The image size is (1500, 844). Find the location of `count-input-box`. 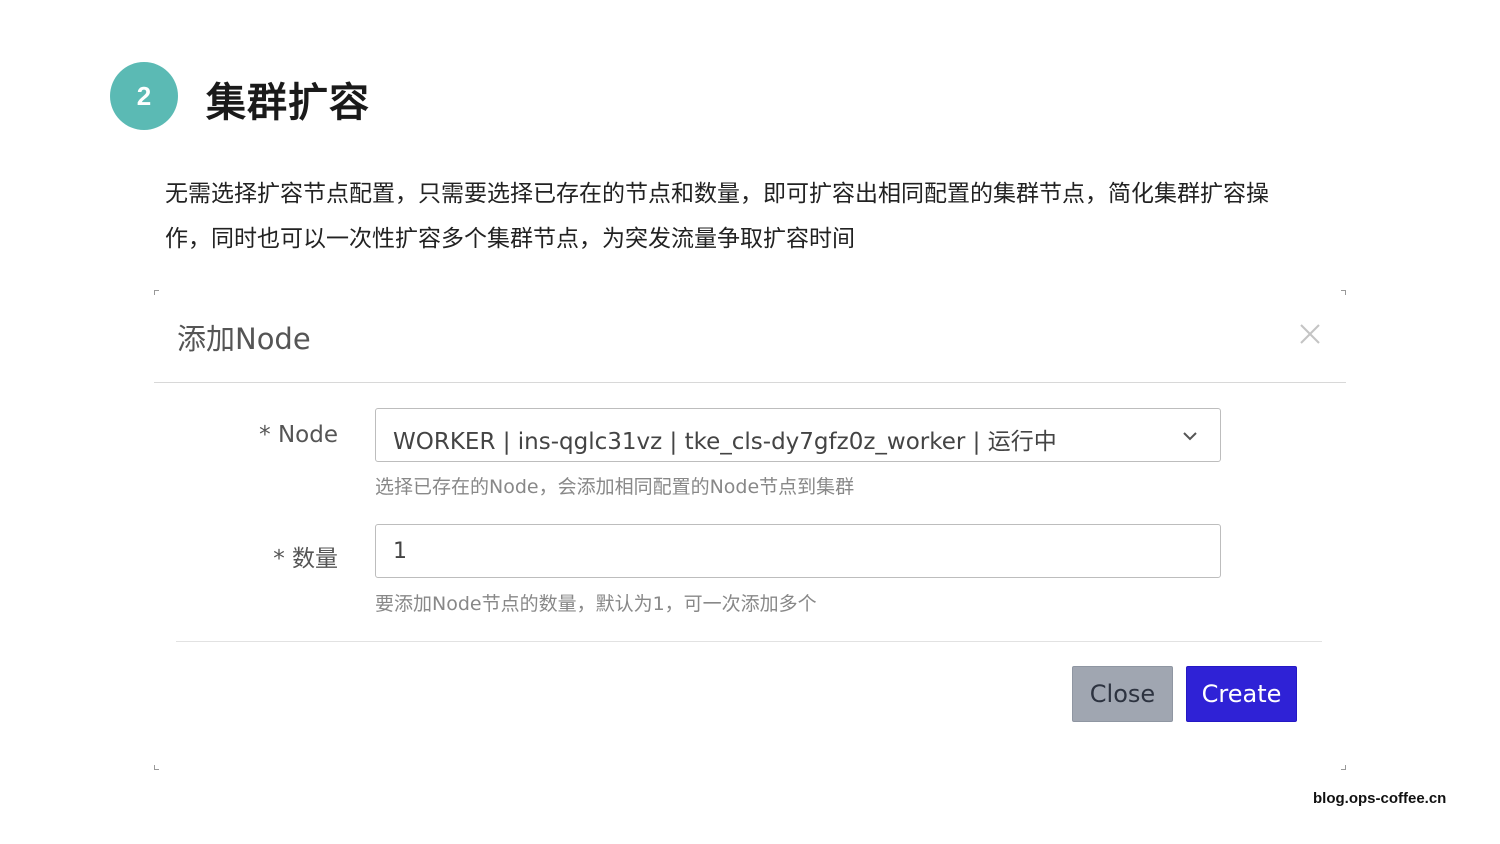

count-input-box is located at coordinates (798, 551).